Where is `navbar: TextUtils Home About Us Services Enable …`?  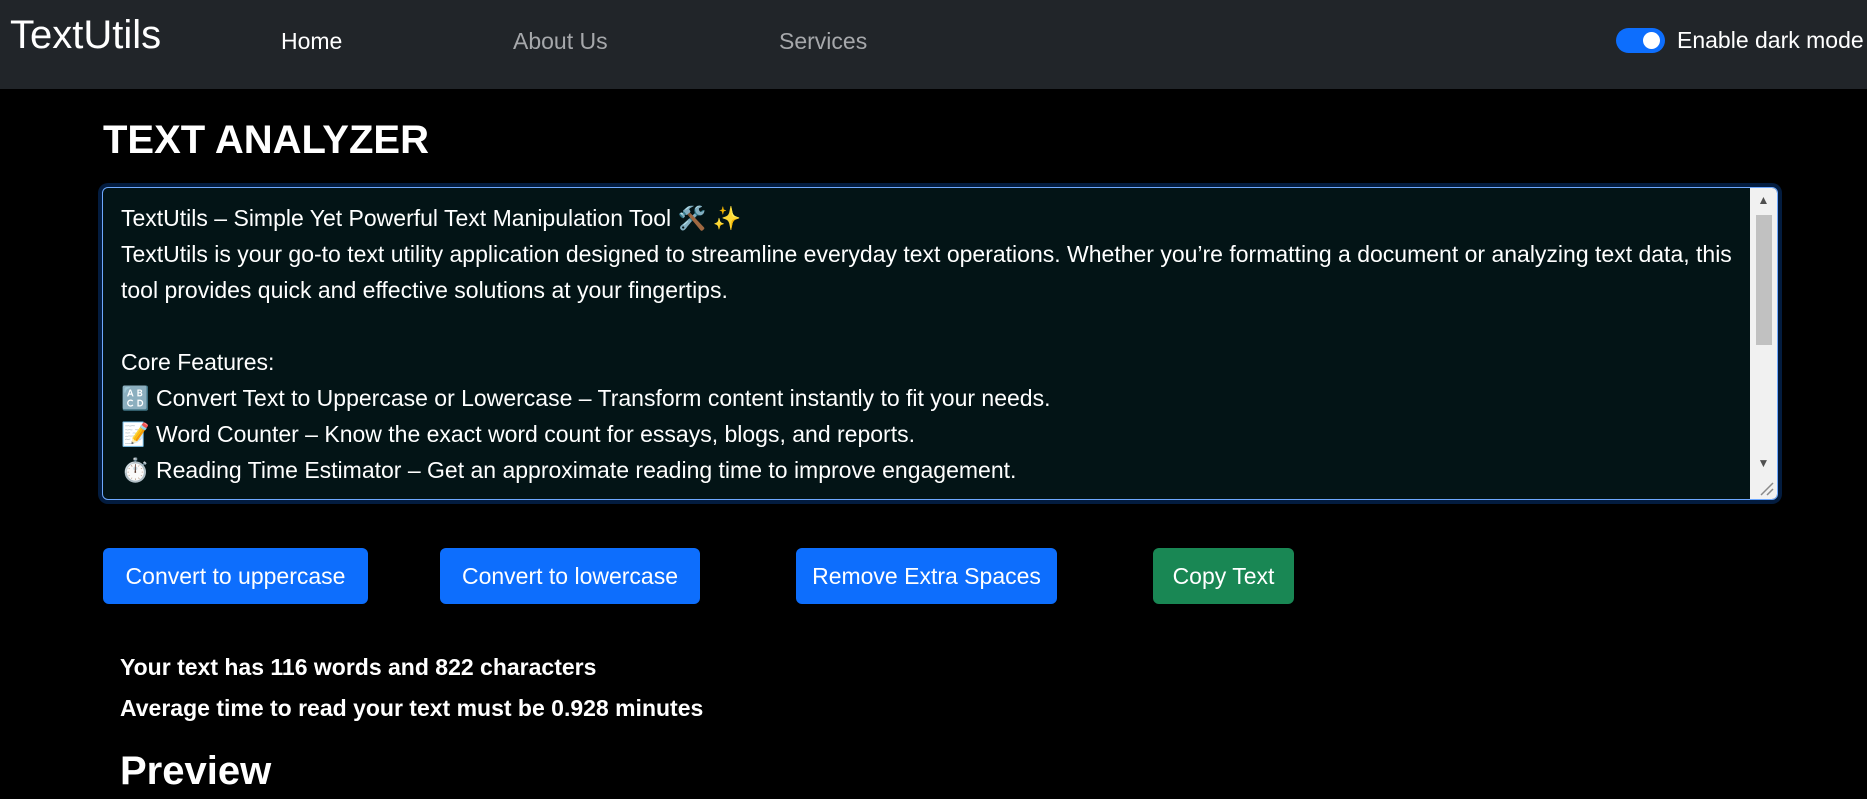
navbar: TextUtils Home About Us Services Enable … is located at coordinates (933, 44).